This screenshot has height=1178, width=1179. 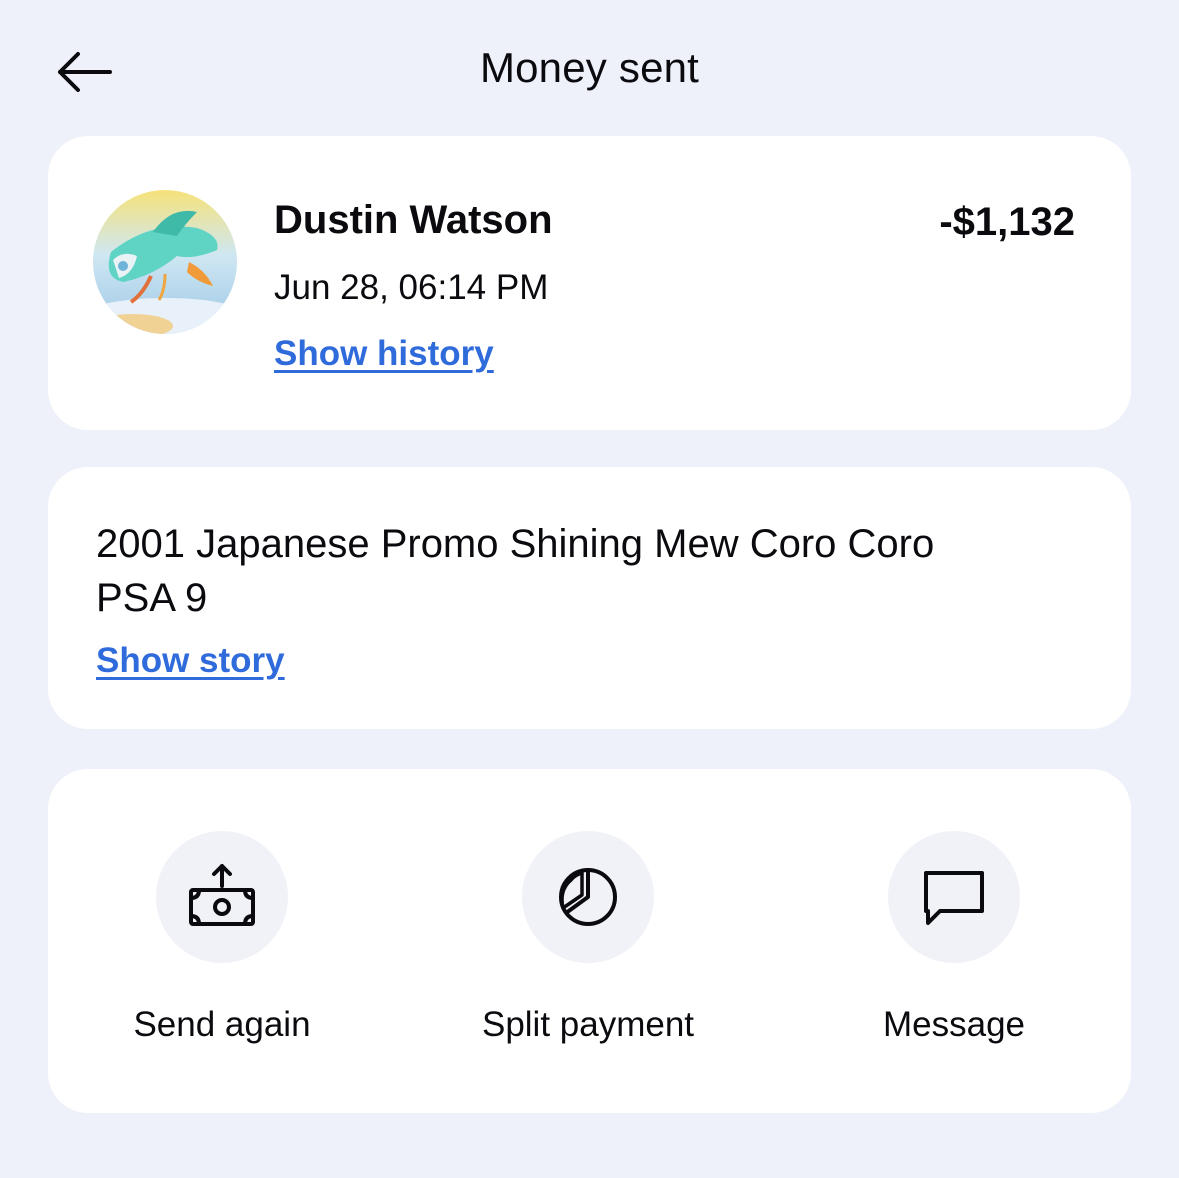 What do you see at coordinates (411, 287) in the screenshot?
I see `transaction-date: Jun 28, 06:14 PM` at bounding box center [411, 287].